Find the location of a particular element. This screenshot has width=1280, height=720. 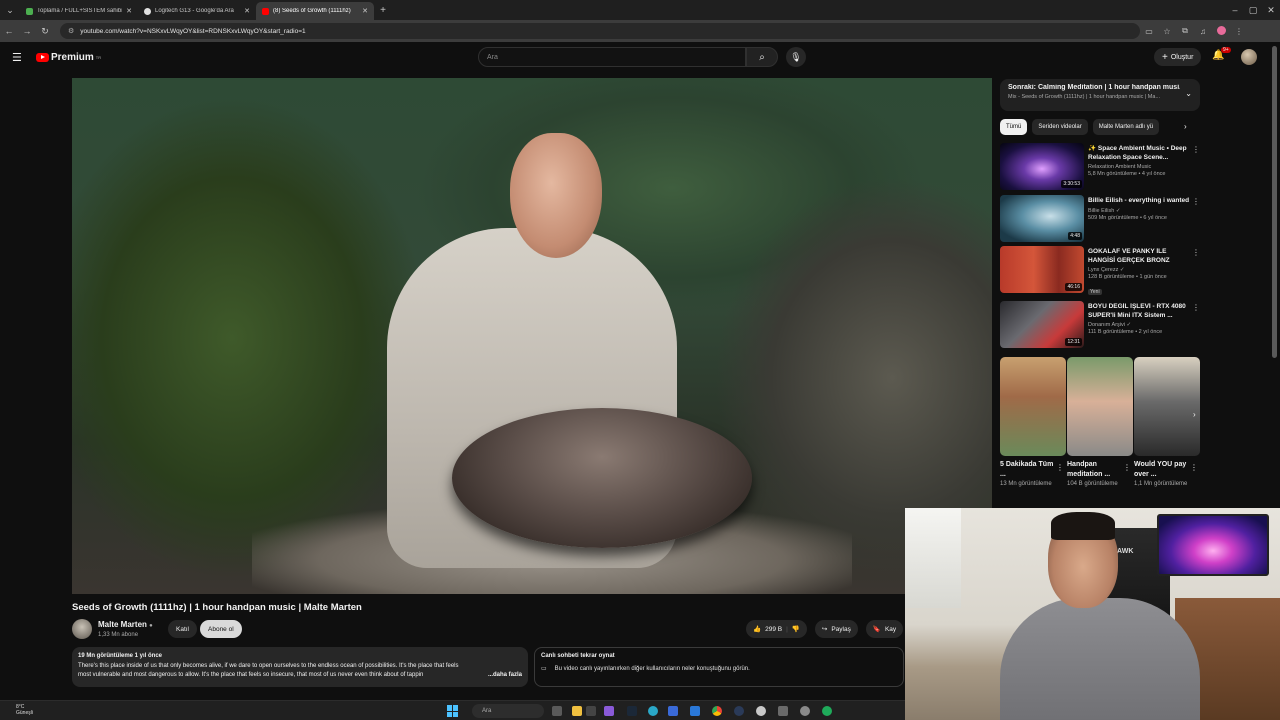

site-info-icon: ⚙ is located at coordinates (71, 31).